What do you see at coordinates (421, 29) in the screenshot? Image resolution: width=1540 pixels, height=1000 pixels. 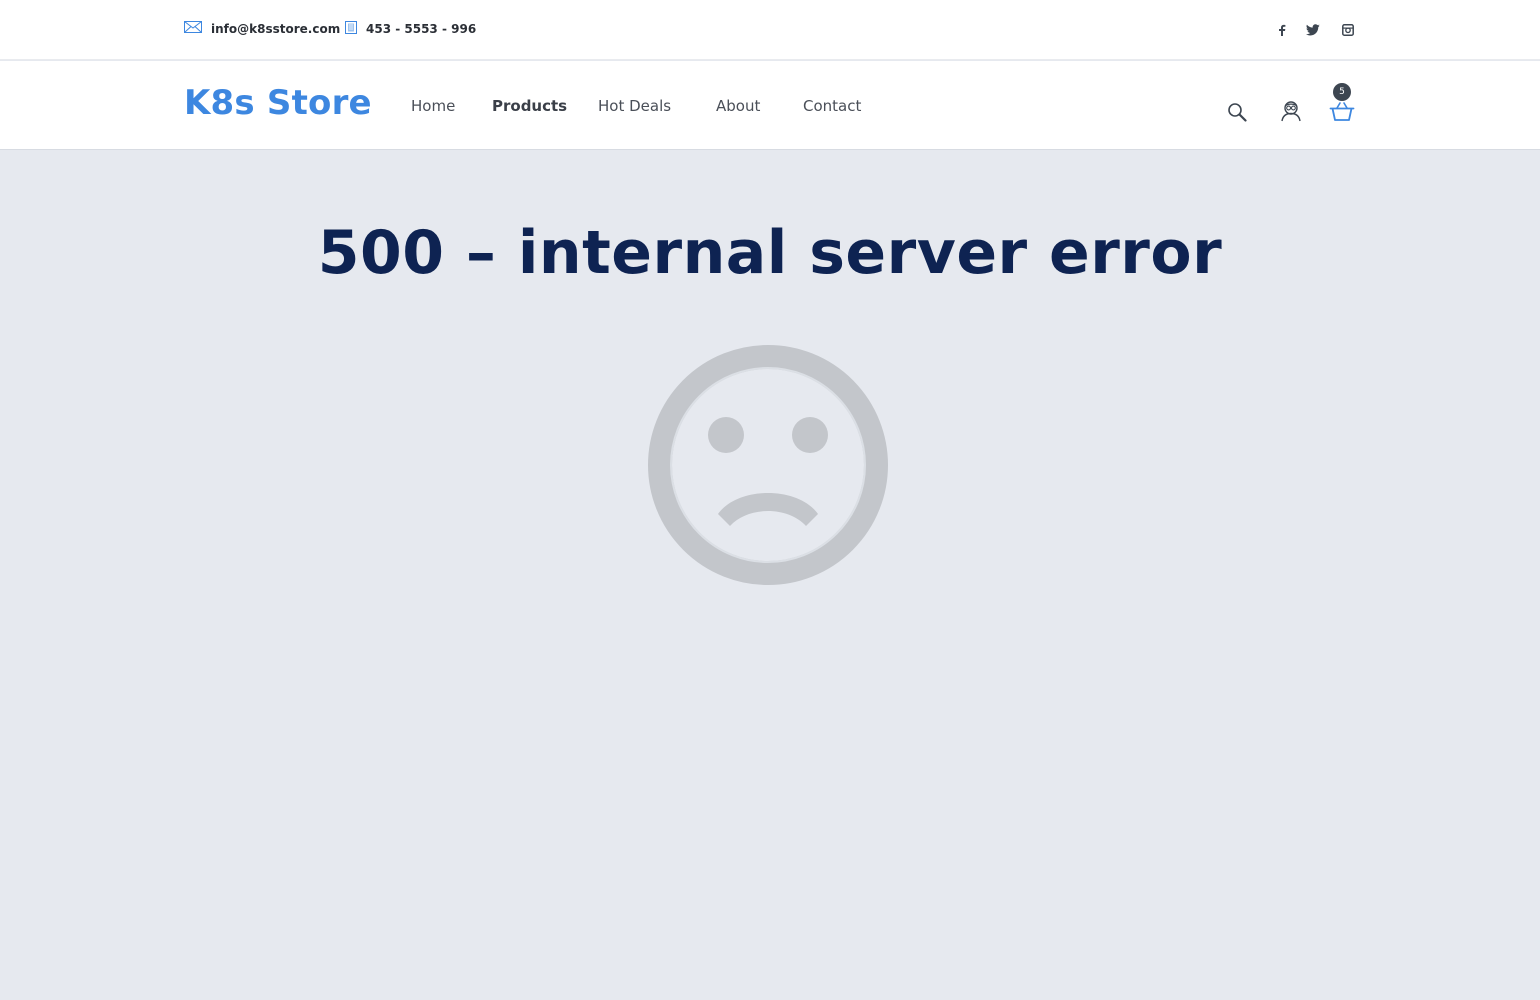 I see `phone-text: 453 - 5553 - 996` at bounding box center [421, 29].